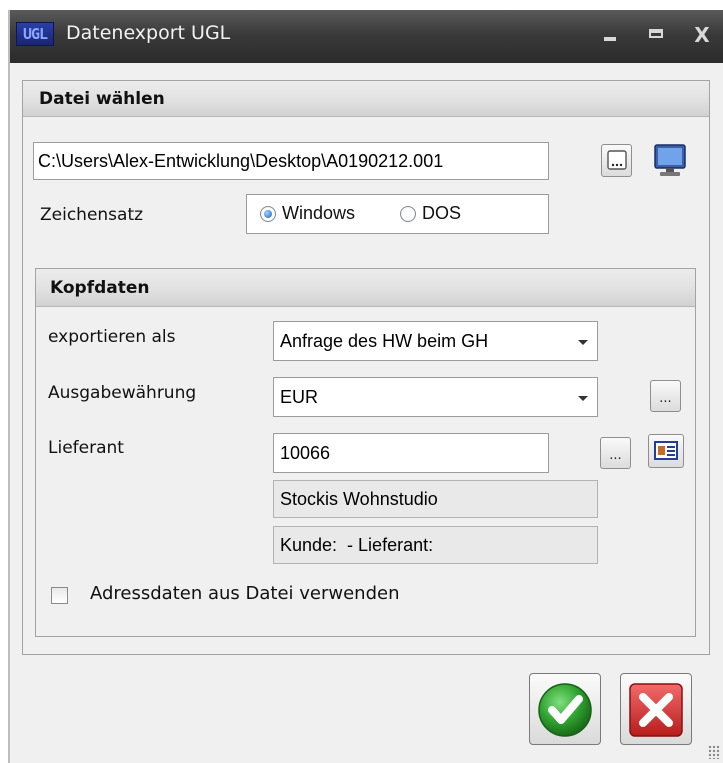 The image size is (723, 763). I want to click on maximize-icon, so click(656, 33).